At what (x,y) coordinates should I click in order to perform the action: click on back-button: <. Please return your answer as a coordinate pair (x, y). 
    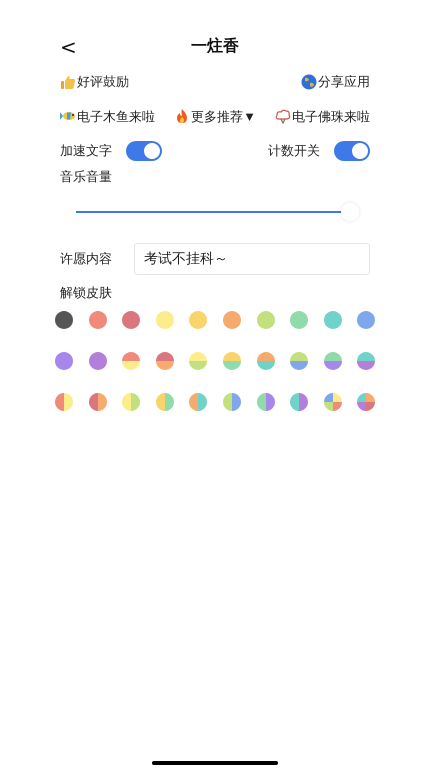
    Looking at the image, I should click on (68, 47).